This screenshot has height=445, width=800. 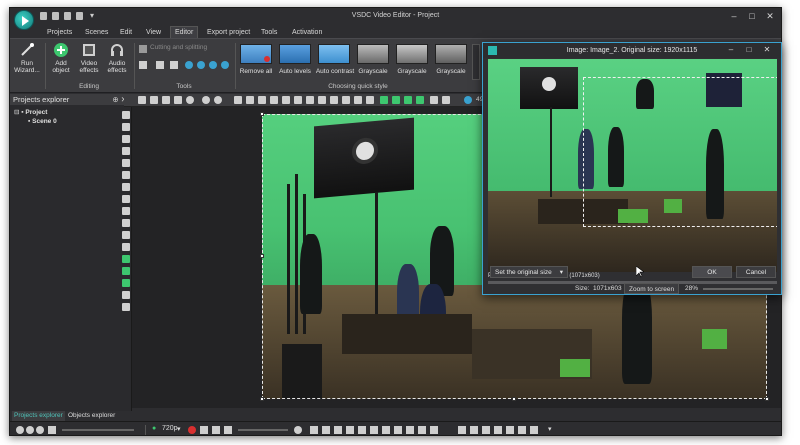 I want to click on zoom-icon, so click(x=468, y=100).